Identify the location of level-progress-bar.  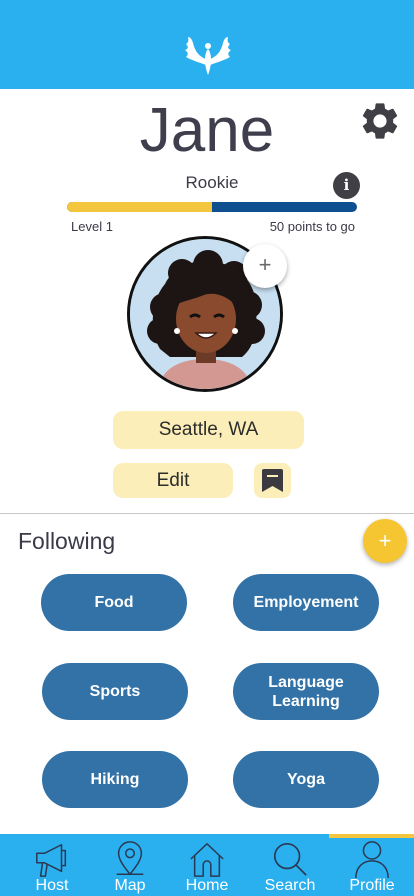
(212, 207).